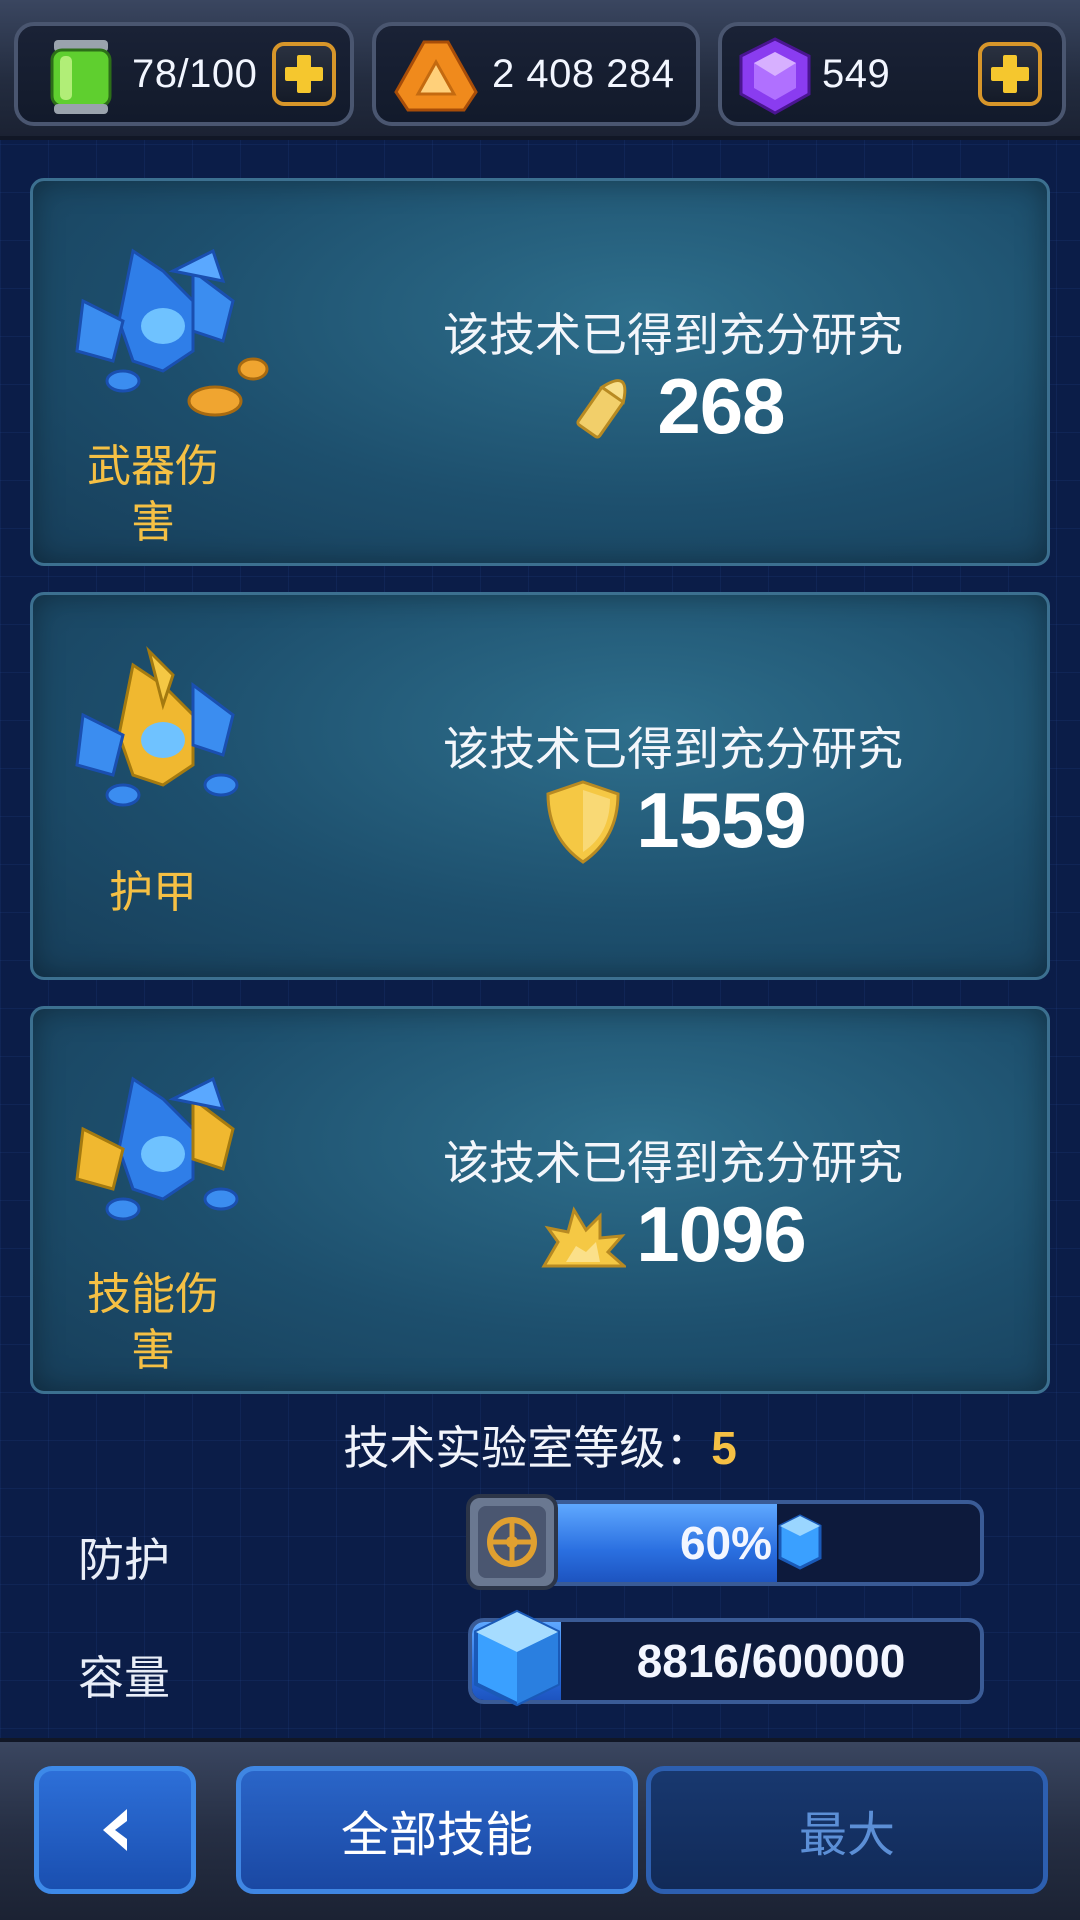  I want to click on tech-stat: 1096, so click(673, 1234).